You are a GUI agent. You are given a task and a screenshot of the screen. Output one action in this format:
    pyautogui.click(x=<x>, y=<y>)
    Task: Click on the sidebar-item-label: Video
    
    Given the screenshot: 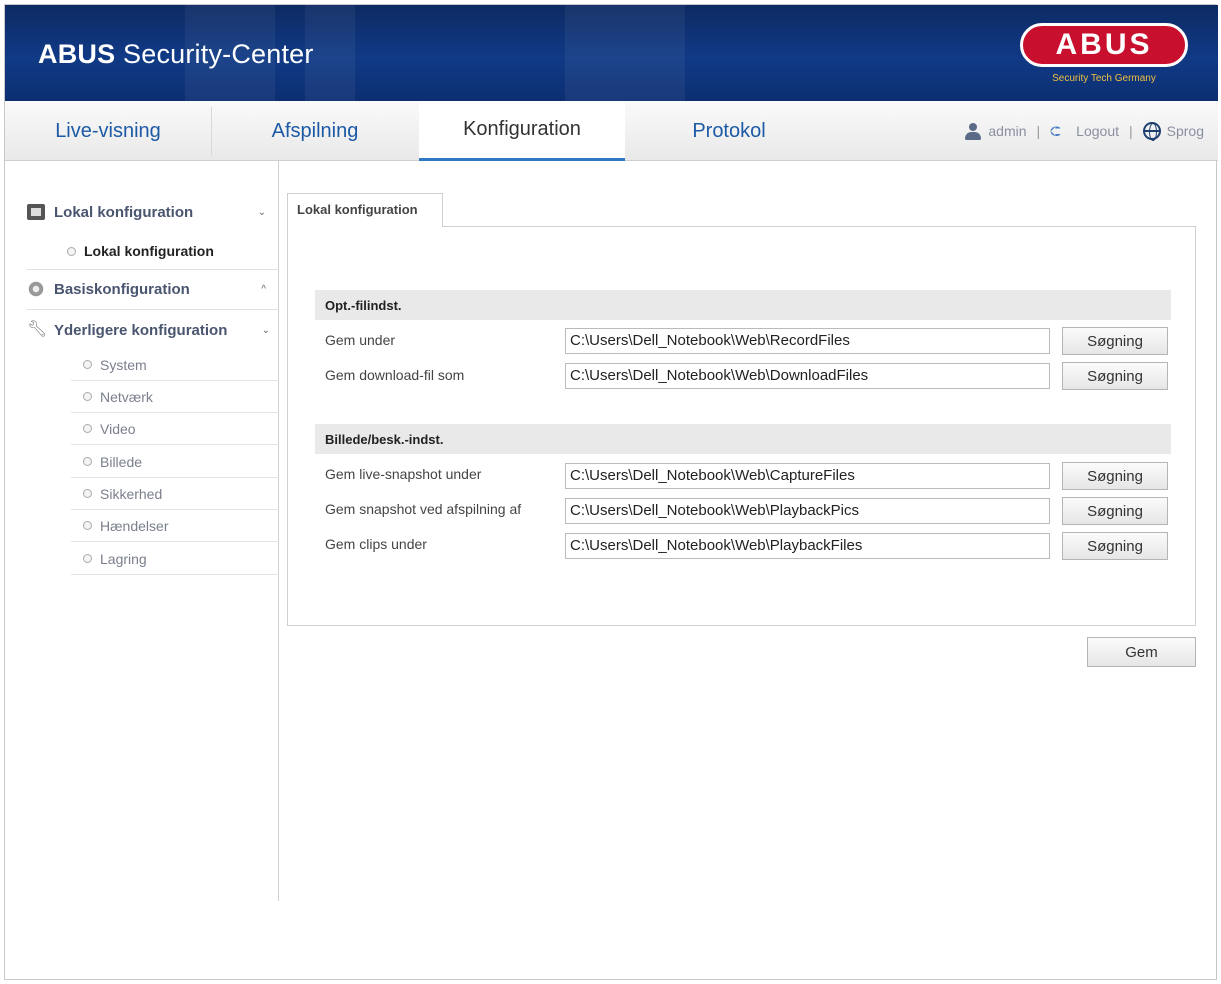 What is the action you would take?
    pyautogui.click(x=118, y=428)
    